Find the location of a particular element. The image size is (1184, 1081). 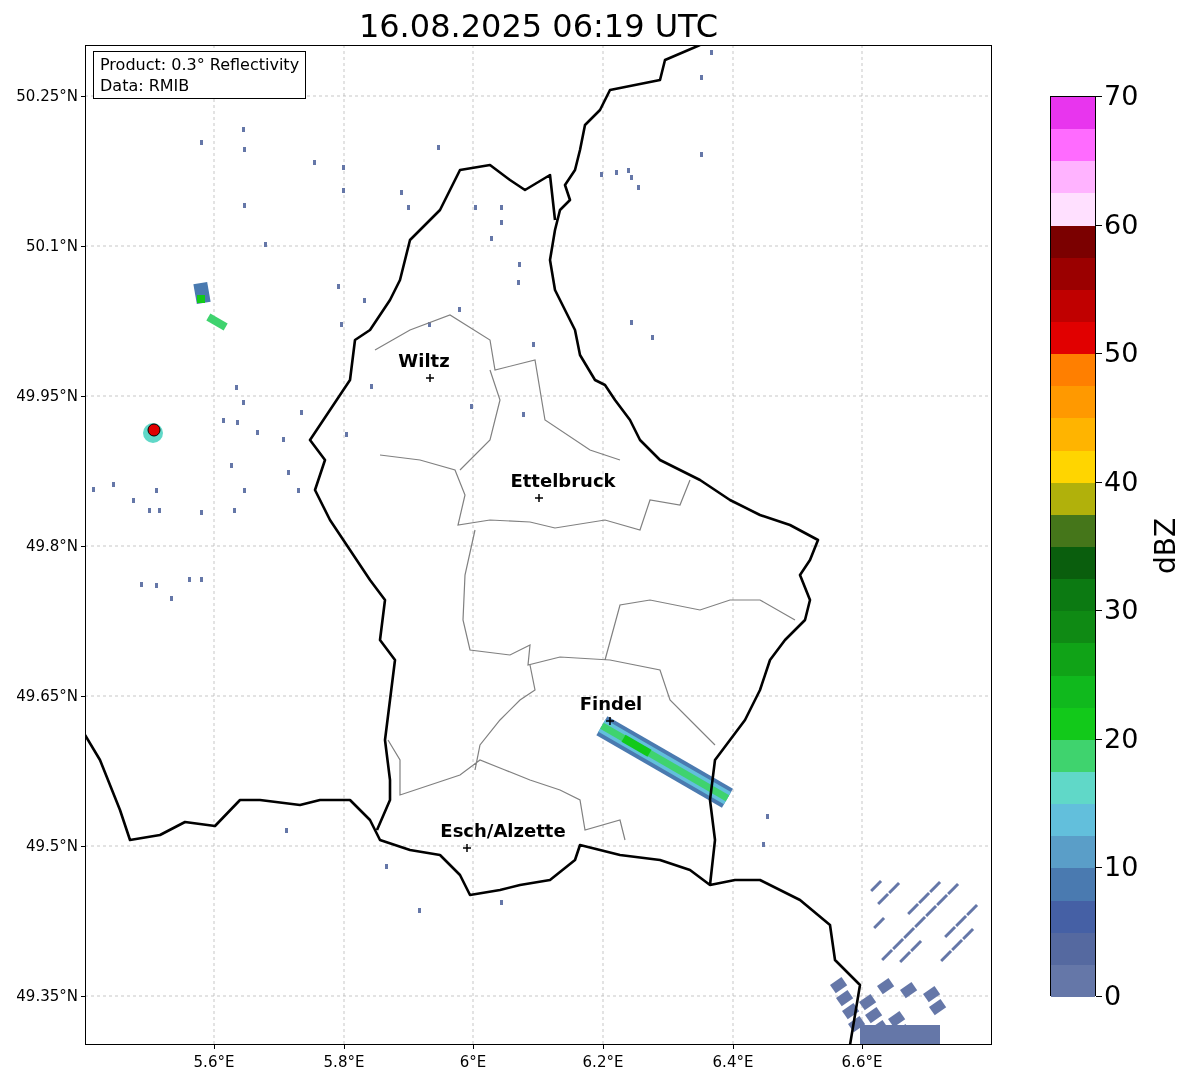

axis-tick-label: 5.6°E is located at coordinates (214, 1062).